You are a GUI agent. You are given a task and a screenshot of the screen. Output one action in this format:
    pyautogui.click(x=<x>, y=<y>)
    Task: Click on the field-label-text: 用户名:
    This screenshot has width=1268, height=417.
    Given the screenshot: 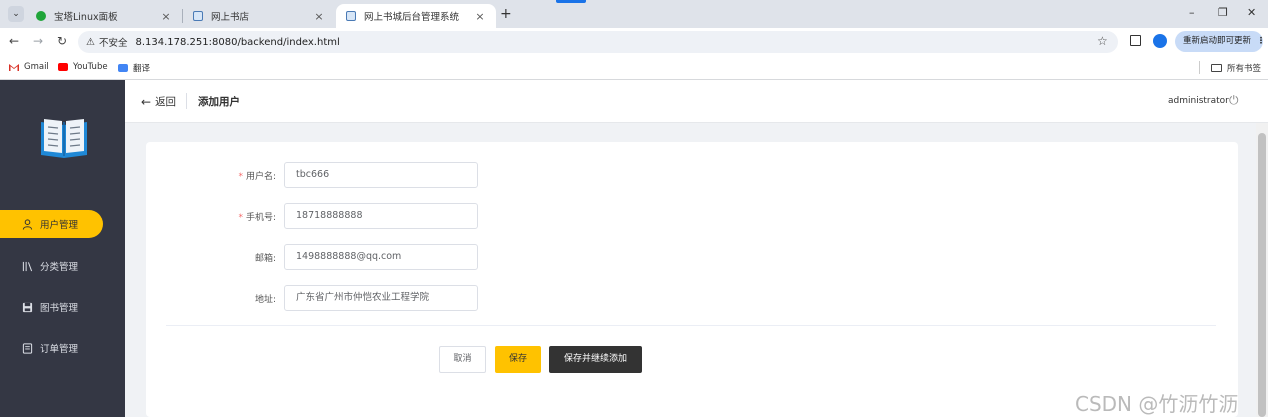 What is the action you would take?
    pyautogui.click(x=260, y=177)
    